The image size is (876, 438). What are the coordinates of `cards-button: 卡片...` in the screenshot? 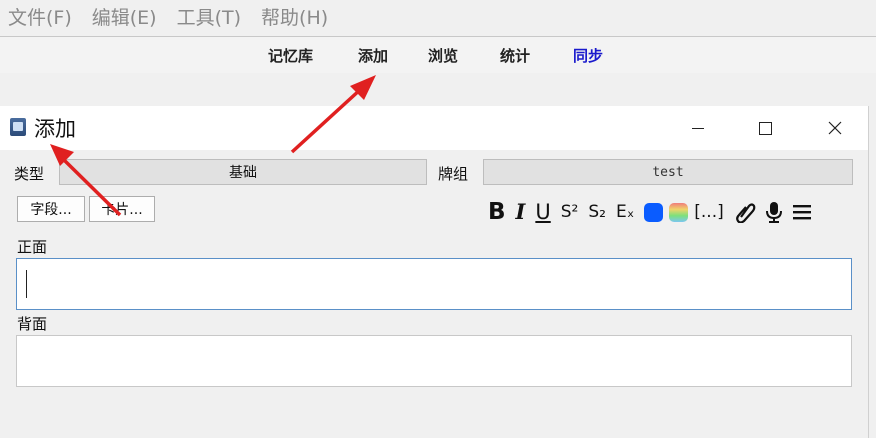 It's located at (122, 209).